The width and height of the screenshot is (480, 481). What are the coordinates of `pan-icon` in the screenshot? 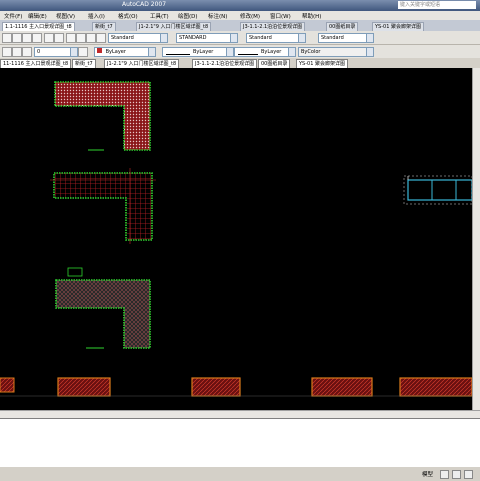 It's located at (71, 38).